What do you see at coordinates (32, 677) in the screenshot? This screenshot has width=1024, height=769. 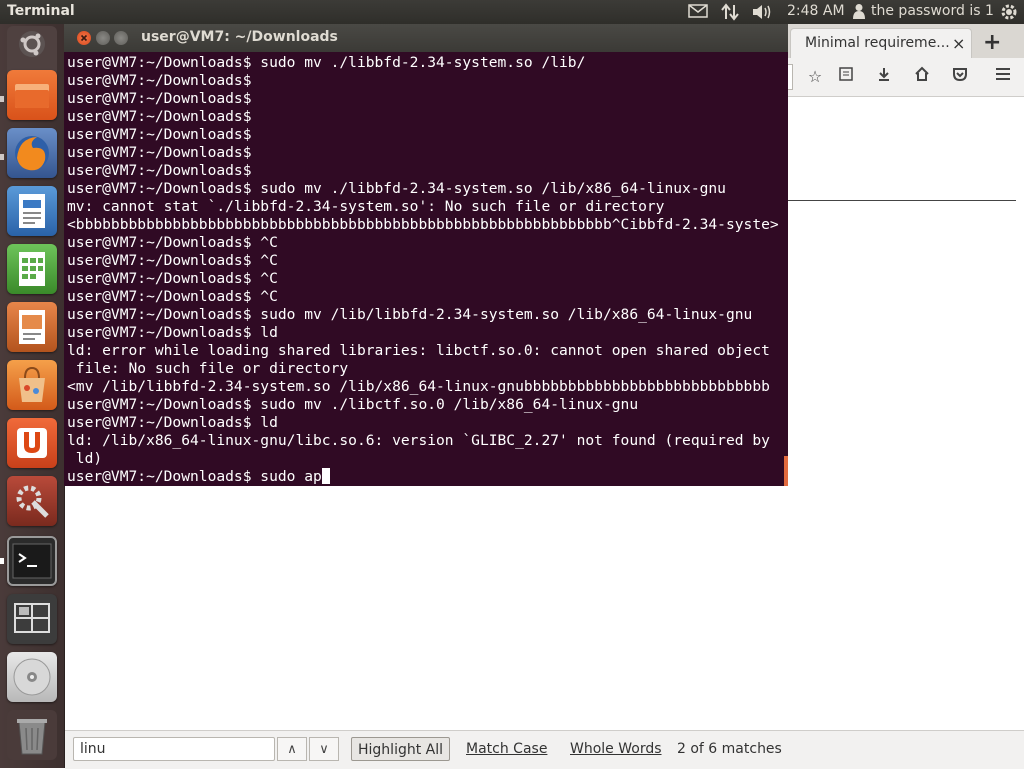 I see `dvd-icon` at bounding box center [32, 677].